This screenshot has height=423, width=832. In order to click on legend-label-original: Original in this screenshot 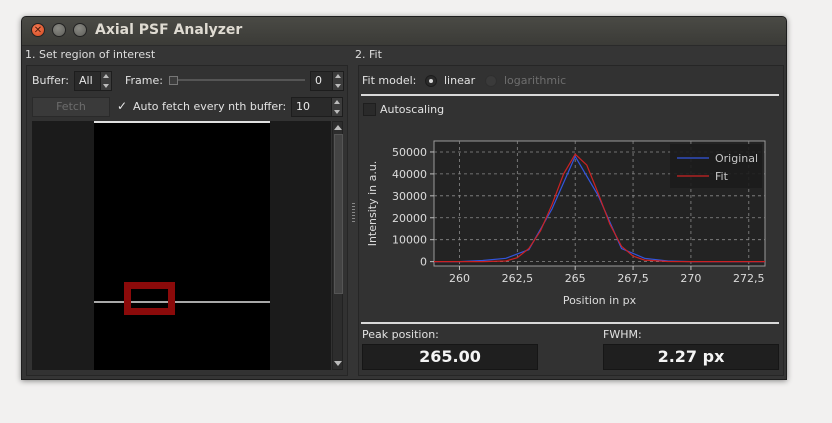, I will do `click(736, 158)`.